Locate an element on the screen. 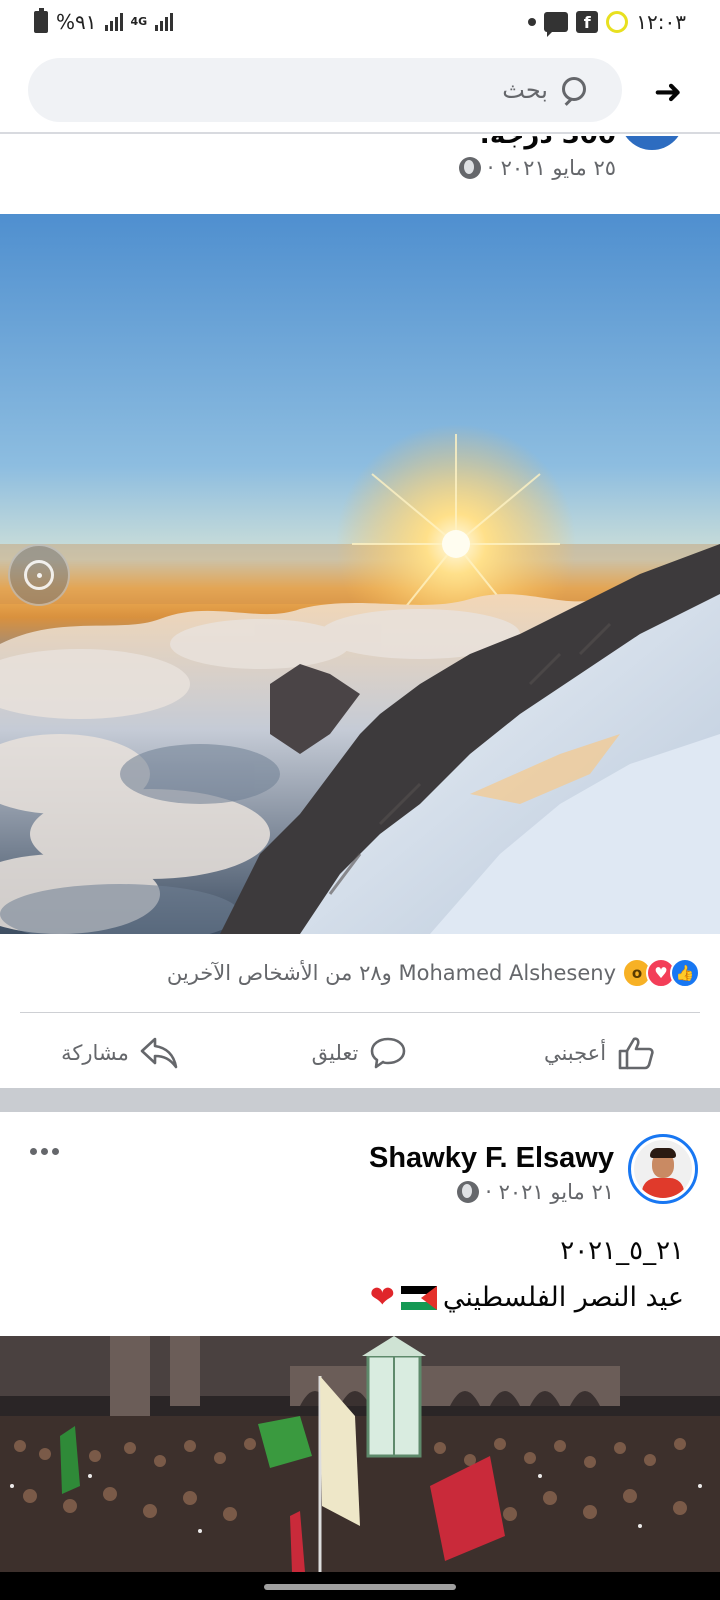  crowd-celebration-image is located at coordinates (360, 1454).